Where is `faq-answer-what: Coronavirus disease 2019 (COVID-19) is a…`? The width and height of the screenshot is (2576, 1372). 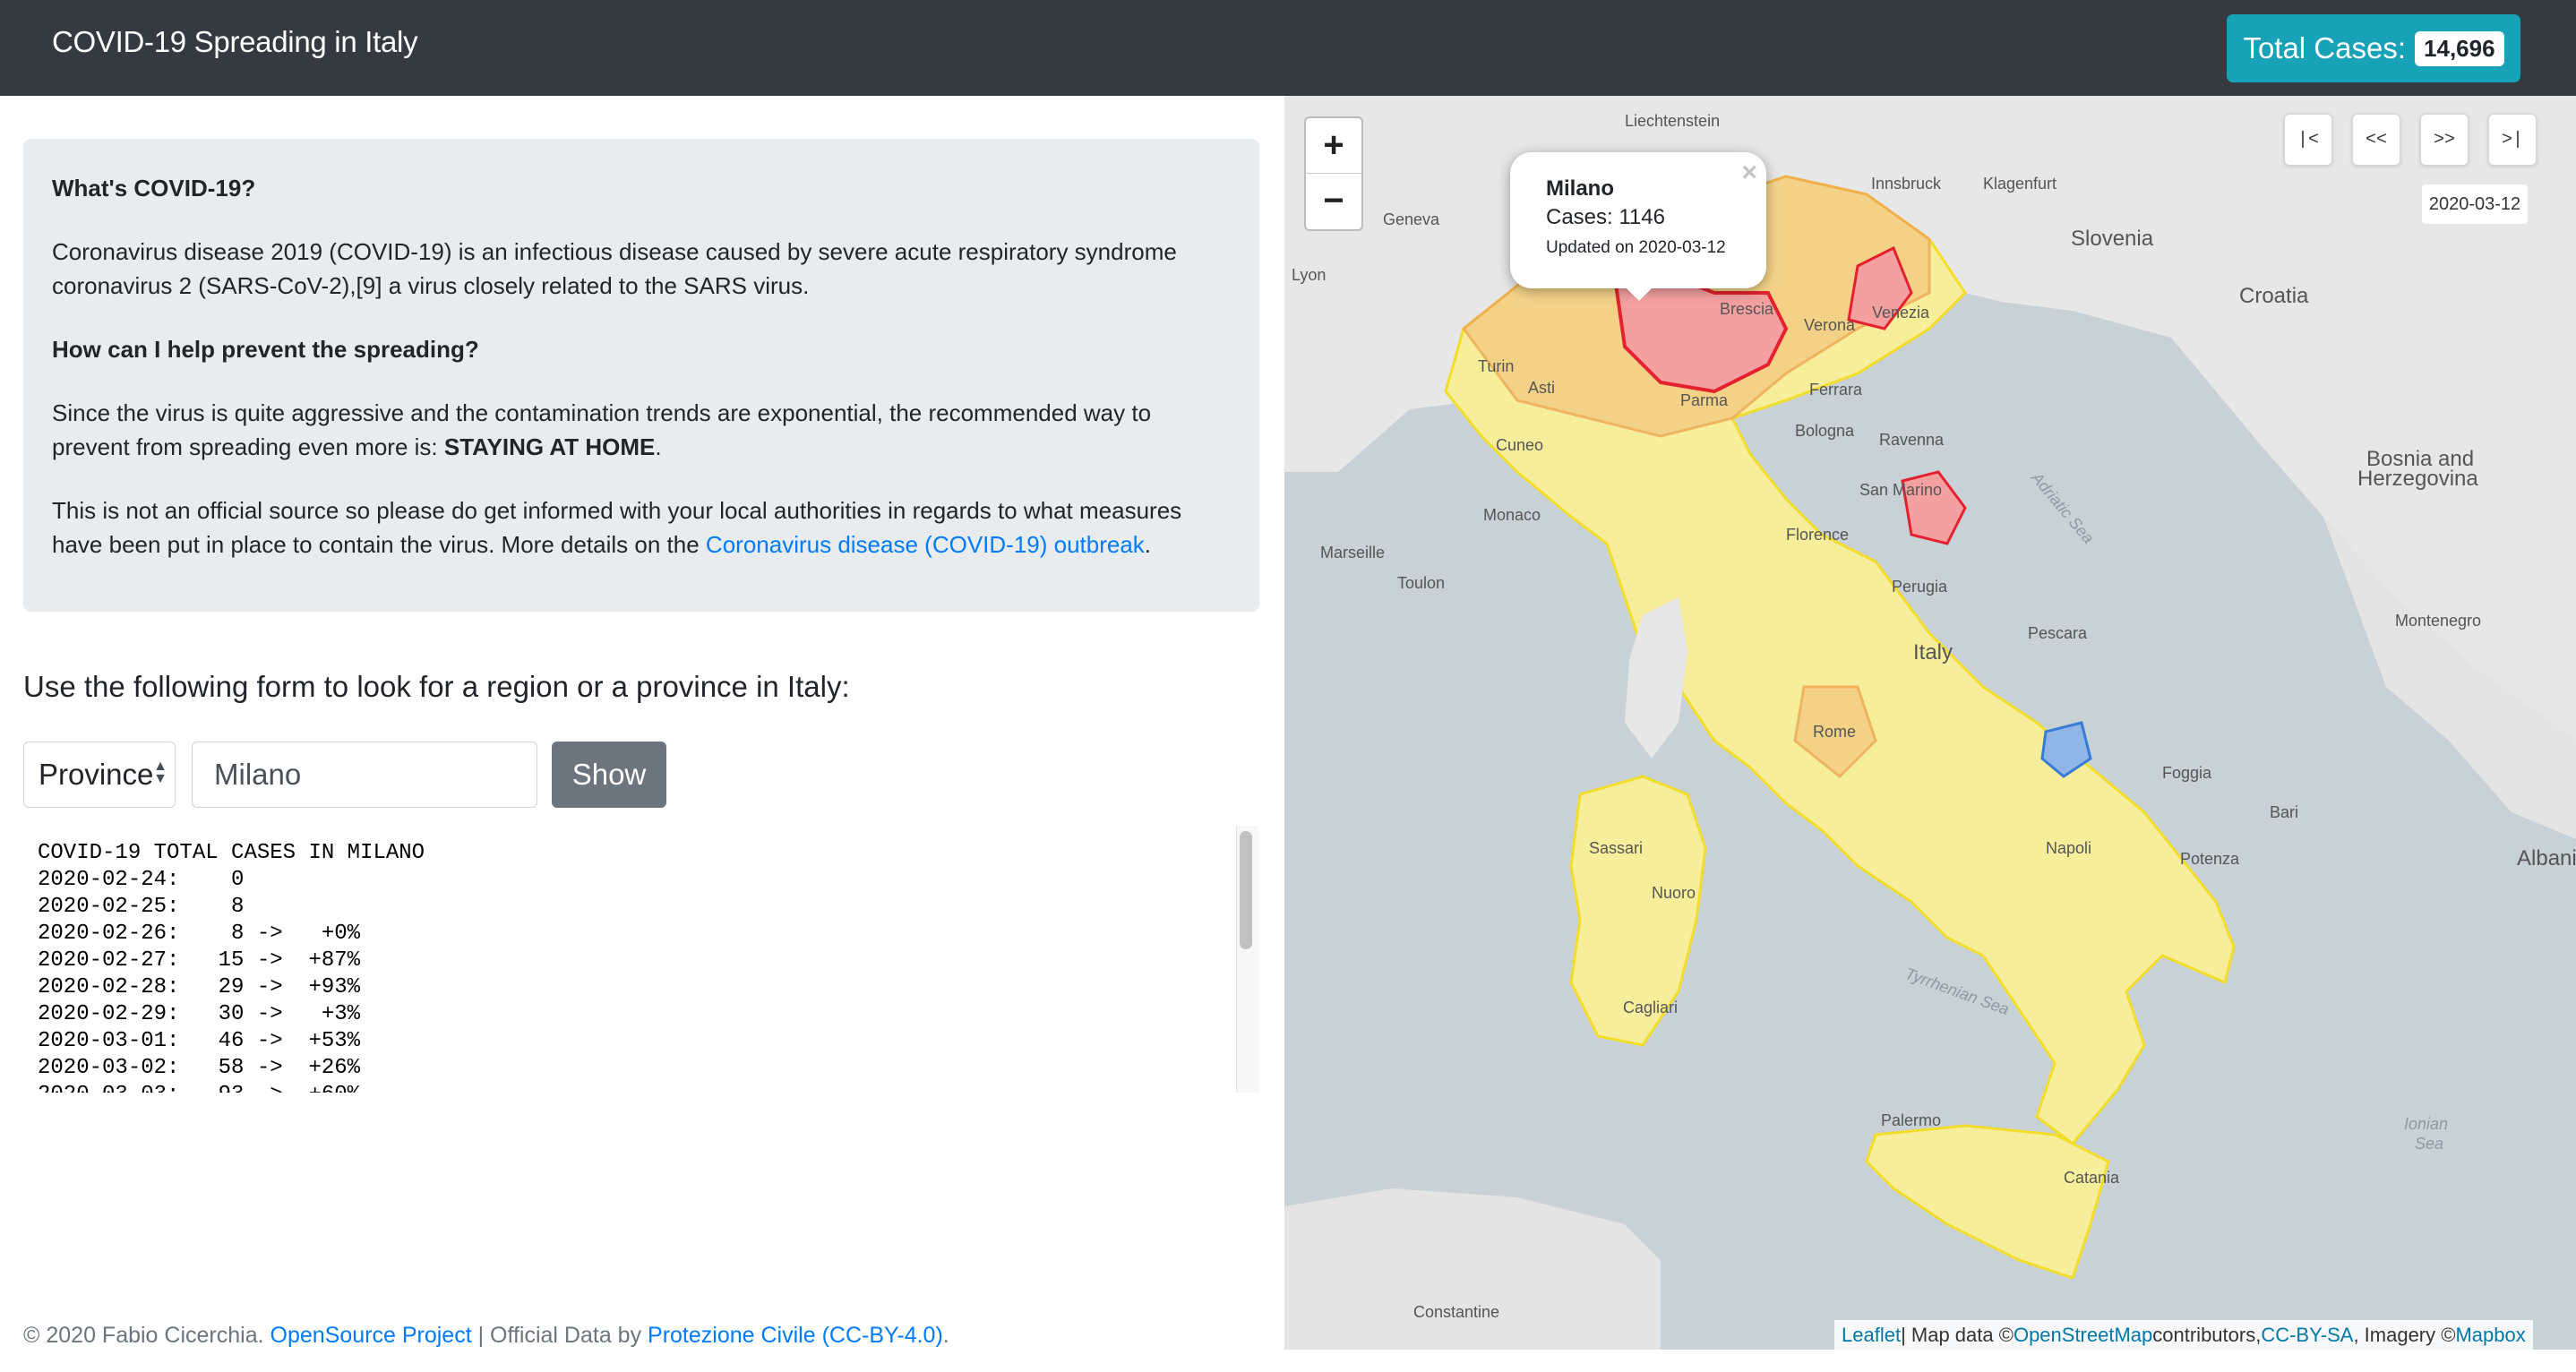
faq-answer-what: Coronavirus disease 2019 (COVID-19) is a… is located at coordinates (614, 268).